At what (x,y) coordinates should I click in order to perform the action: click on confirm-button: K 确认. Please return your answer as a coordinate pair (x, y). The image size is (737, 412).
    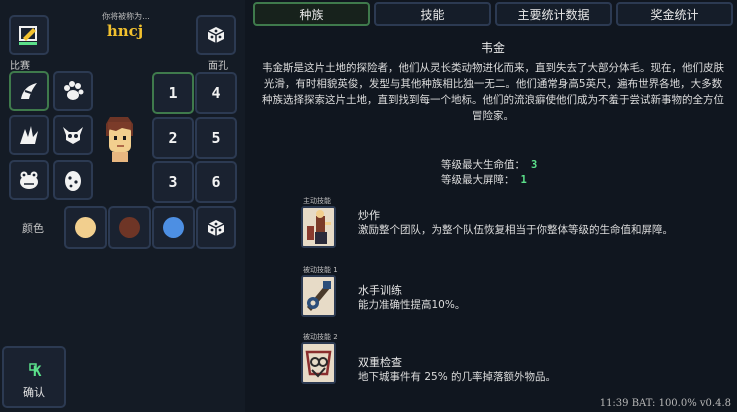
    Looking at the image, I should click on (34, 377).